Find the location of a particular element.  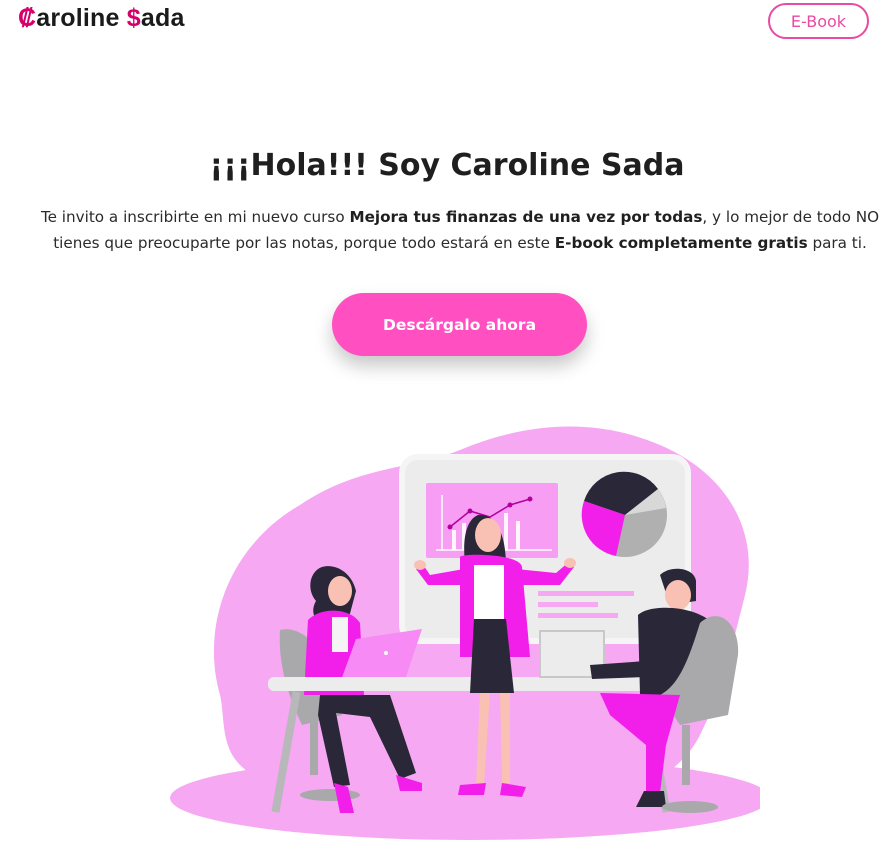

pie-chart-graphic is located at coordinates (624, 514).